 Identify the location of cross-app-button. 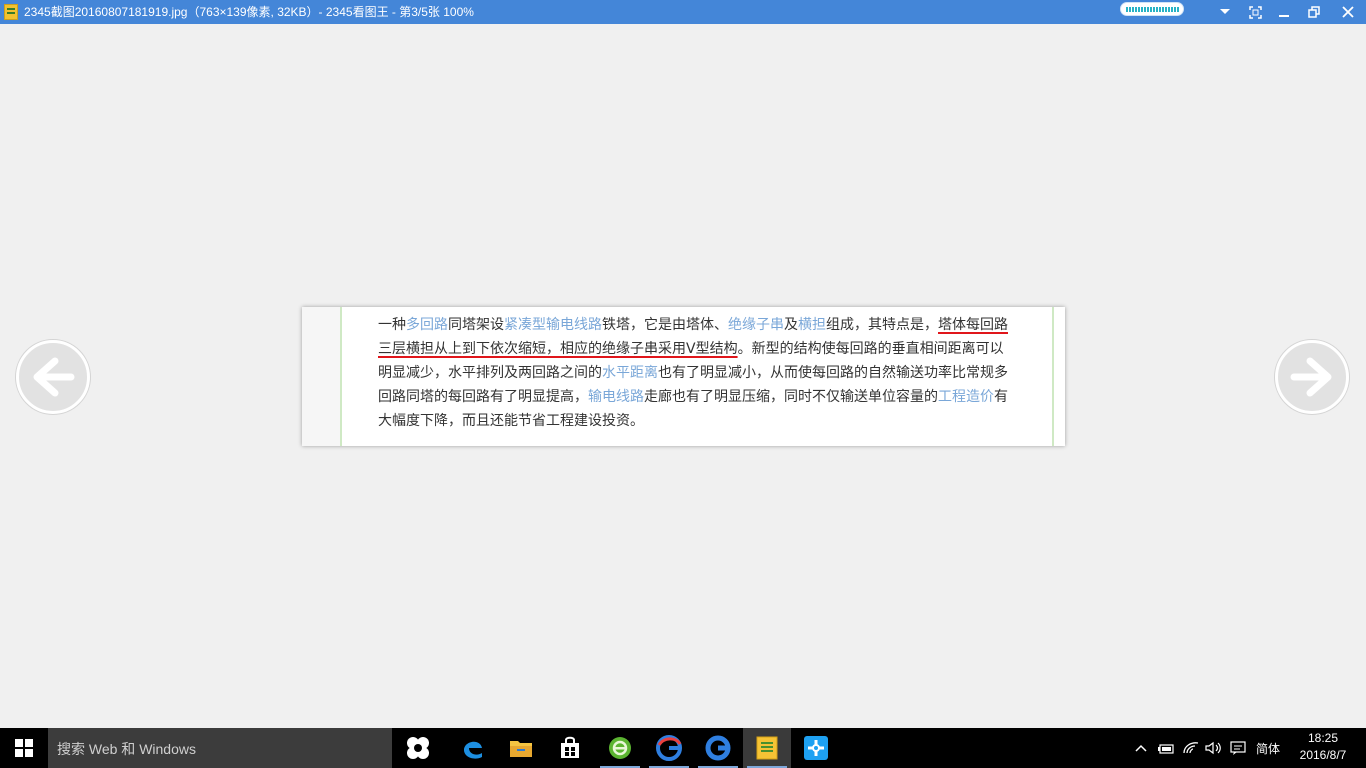
(816, 748).